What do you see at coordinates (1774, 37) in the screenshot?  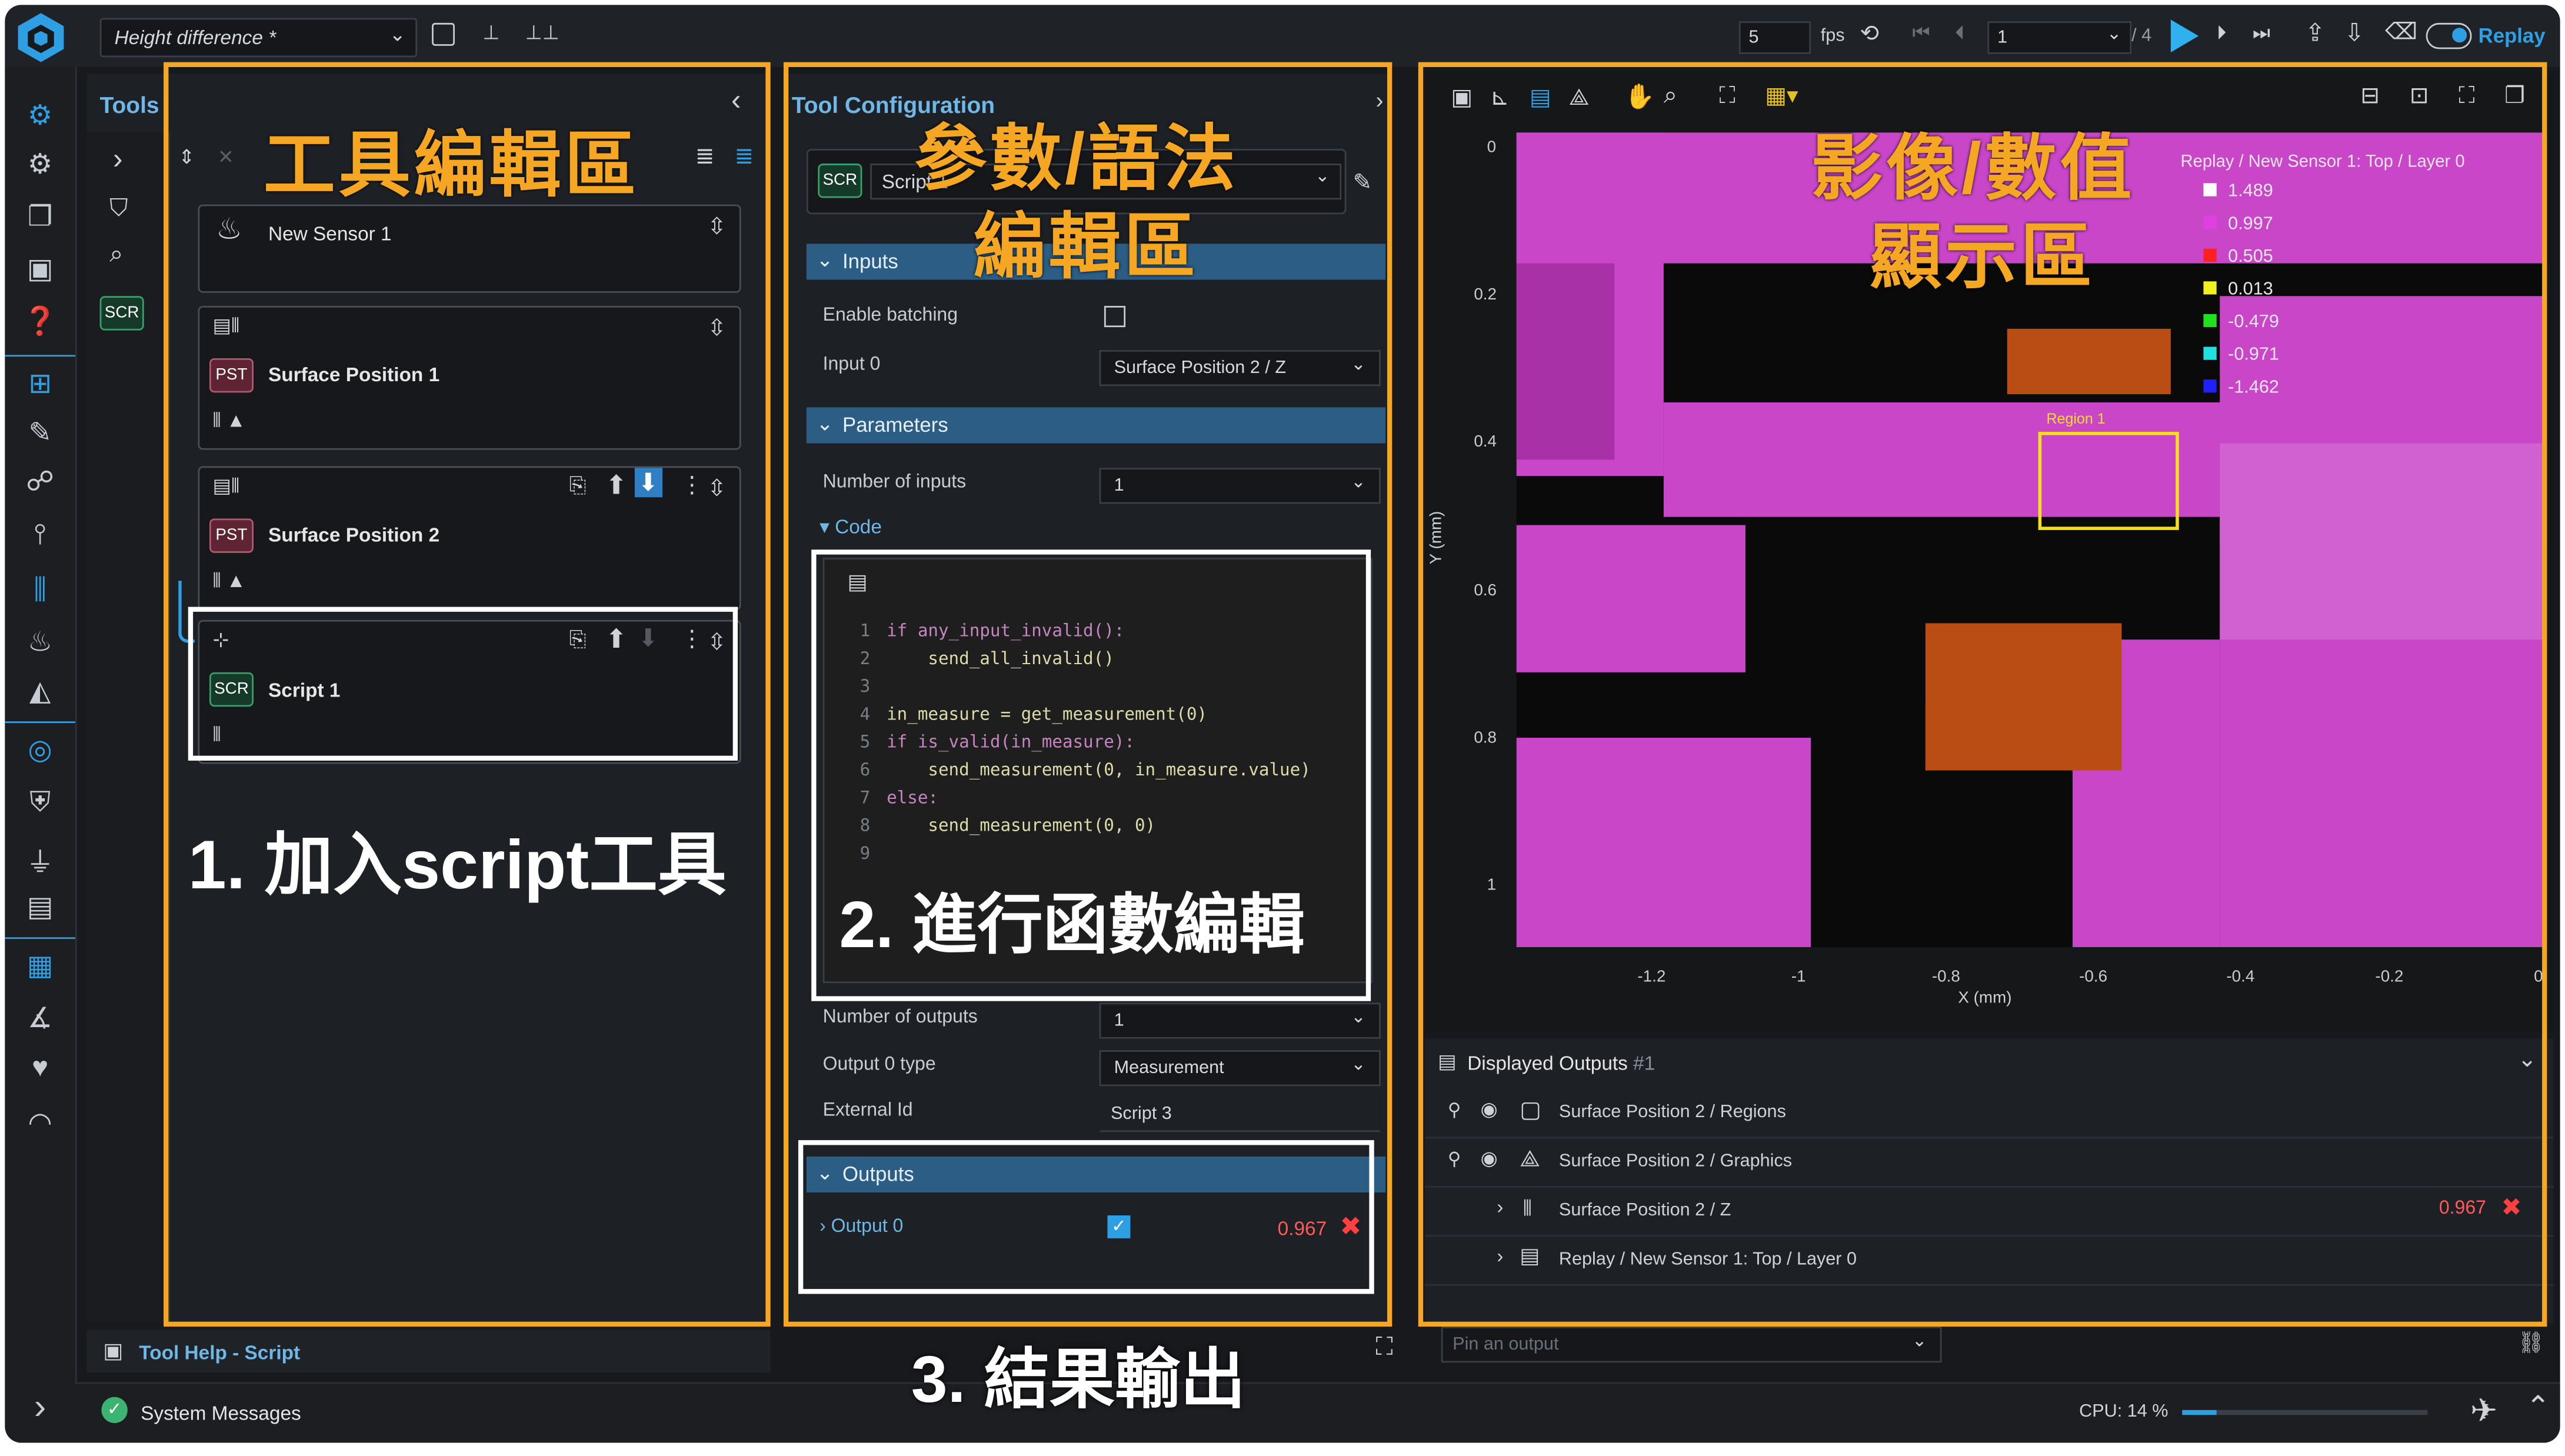 I see `fps-input: 5` at bounding box center [1774, 37].